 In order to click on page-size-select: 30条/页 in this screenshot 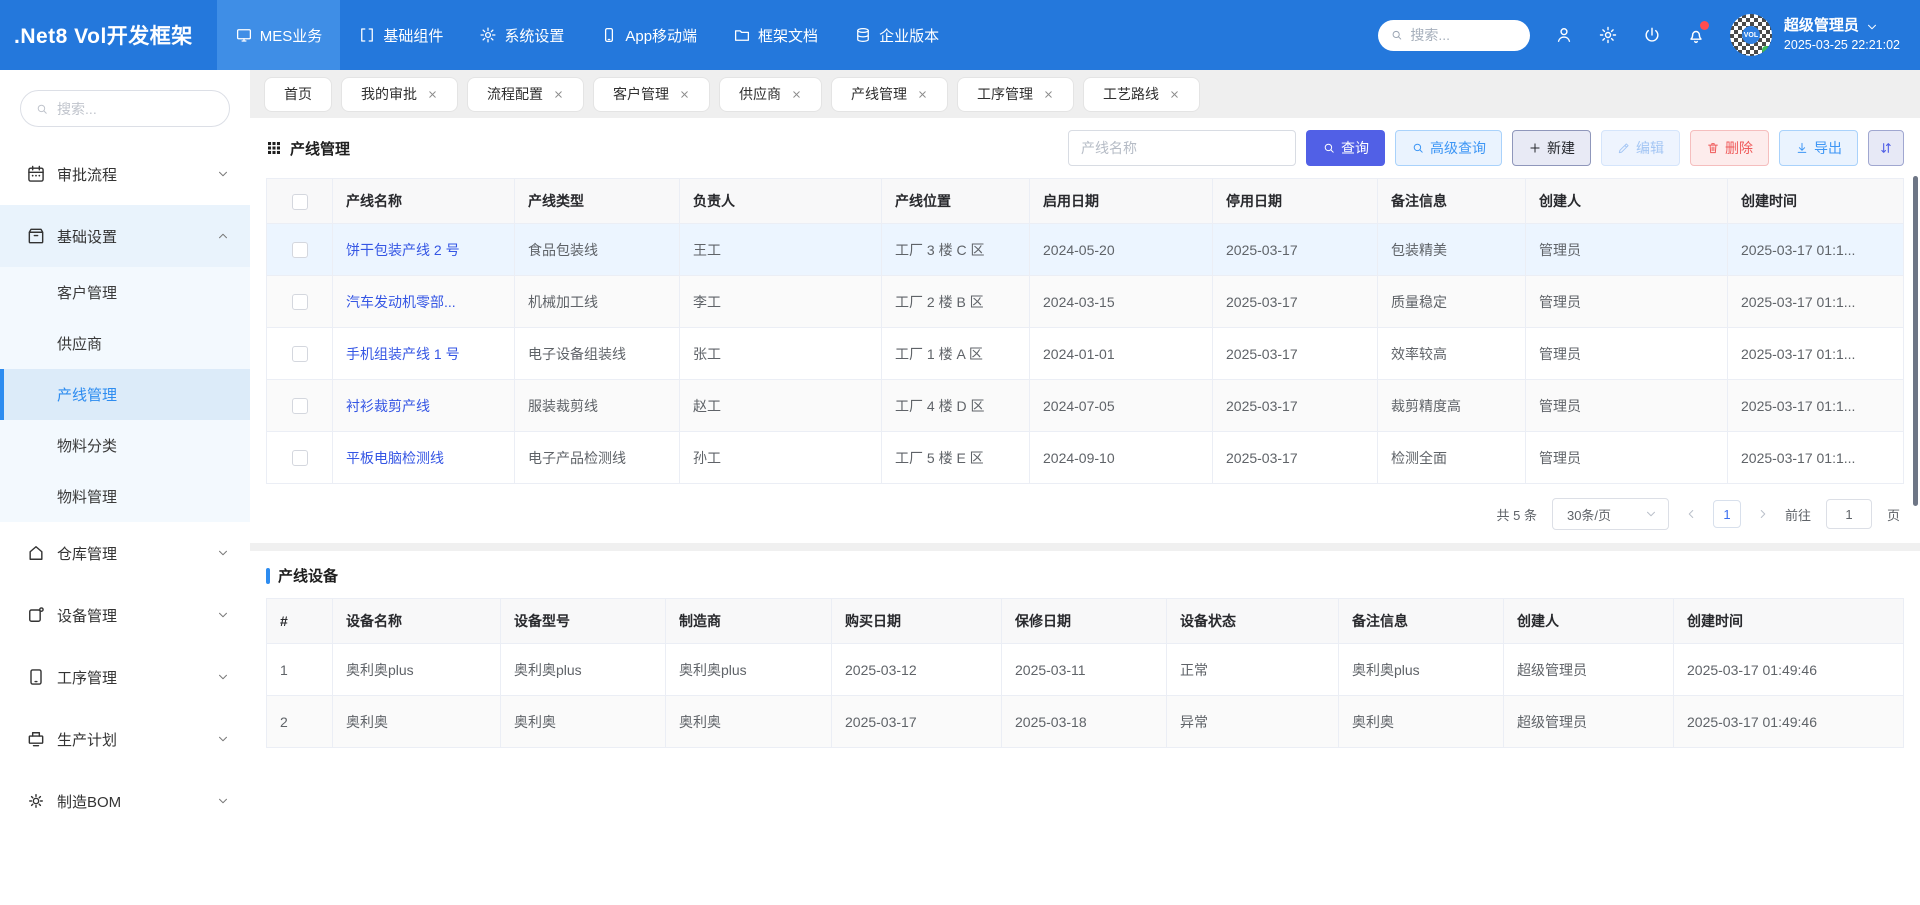, I will do `click(1610, 514)`.